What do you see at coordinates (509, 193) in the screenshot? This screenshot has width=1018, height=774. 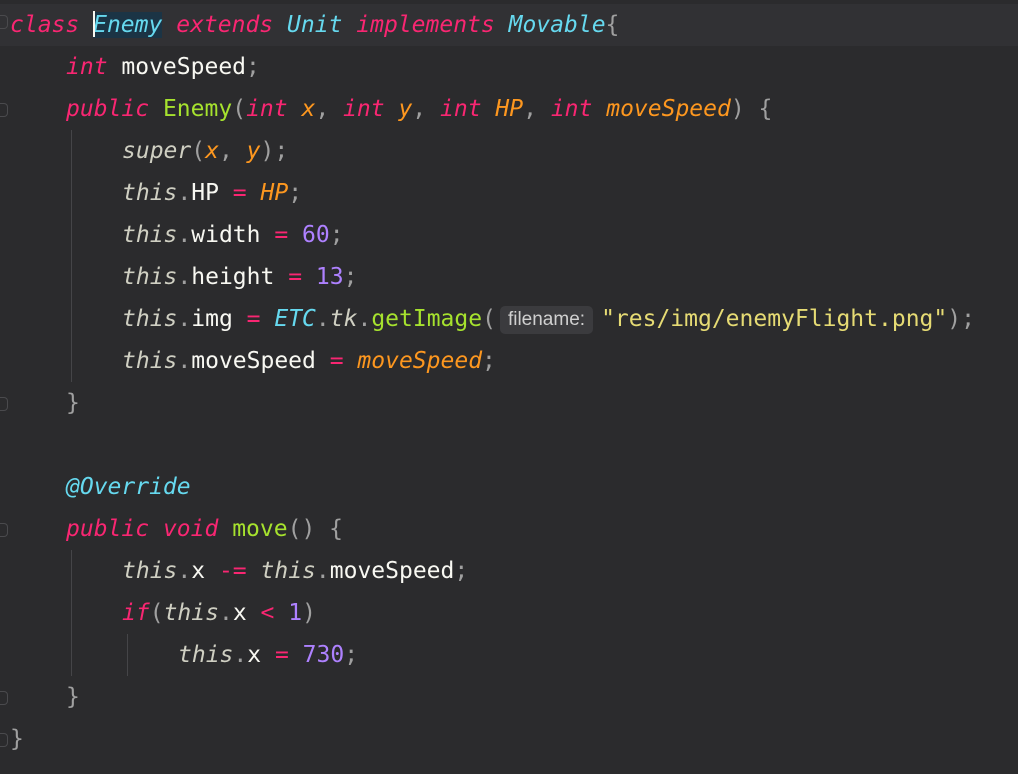 I see `code-line: this.HP = HP;` at bounding box center [509, 193].